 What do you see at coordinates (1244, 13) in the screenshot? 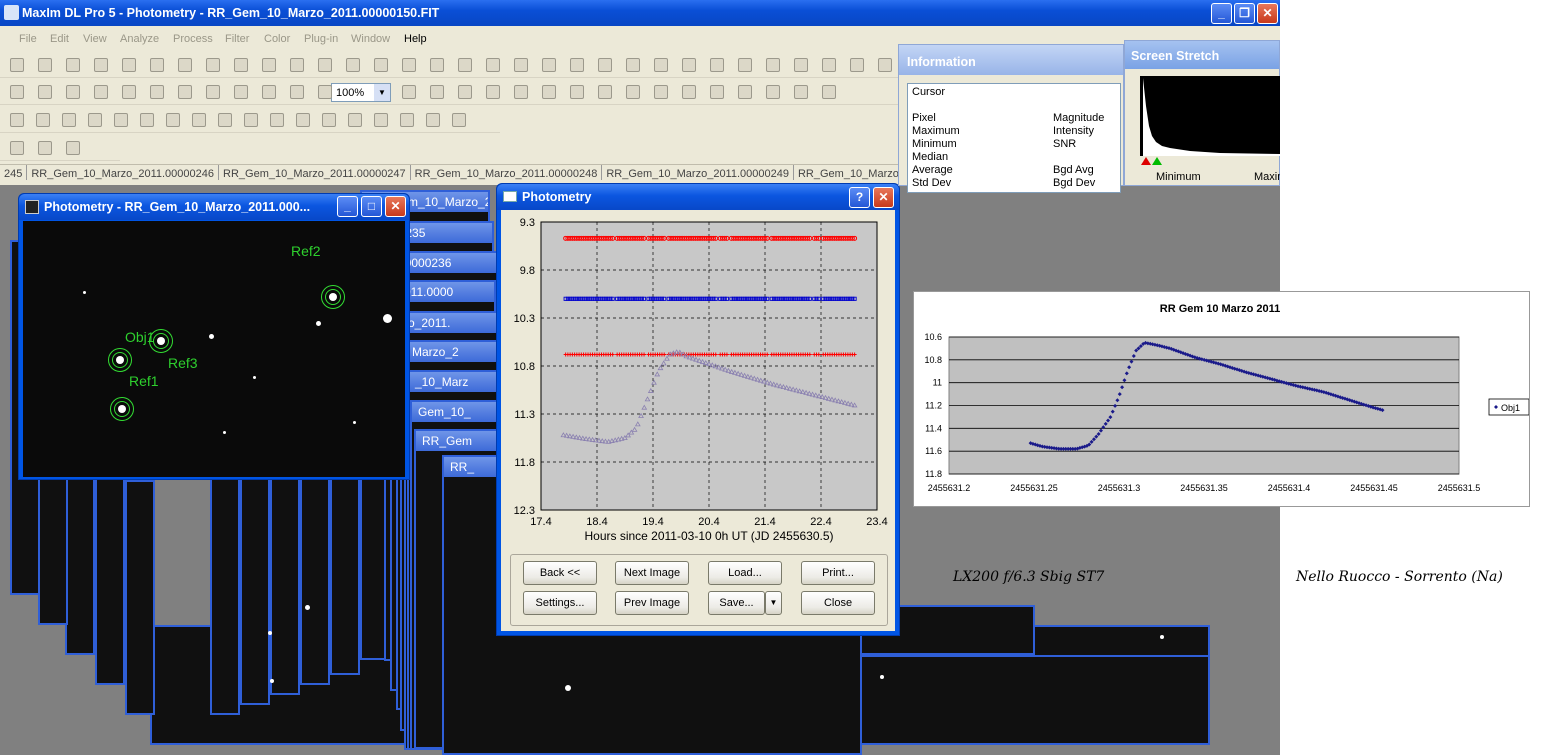
I see `maximize-button: ❐` at bounding box center [1244, 13].